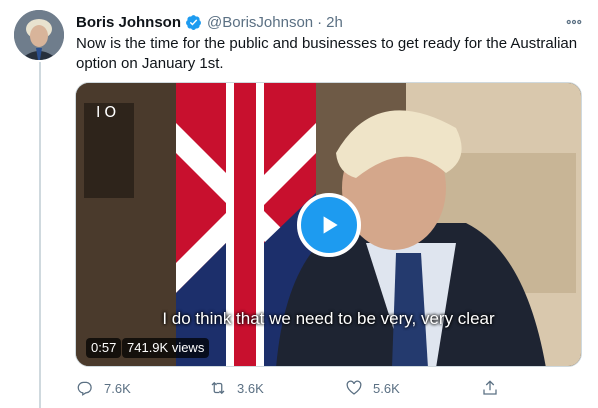  What do you see at coordinates (490, 387) in the screenshot?
I see `share-icon` at bounding box center [490, 387].